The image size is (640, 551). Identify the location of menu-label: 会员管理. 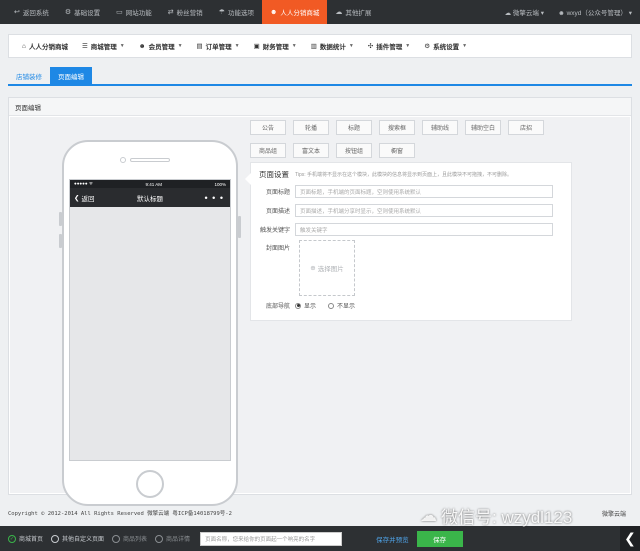
(161, 47).